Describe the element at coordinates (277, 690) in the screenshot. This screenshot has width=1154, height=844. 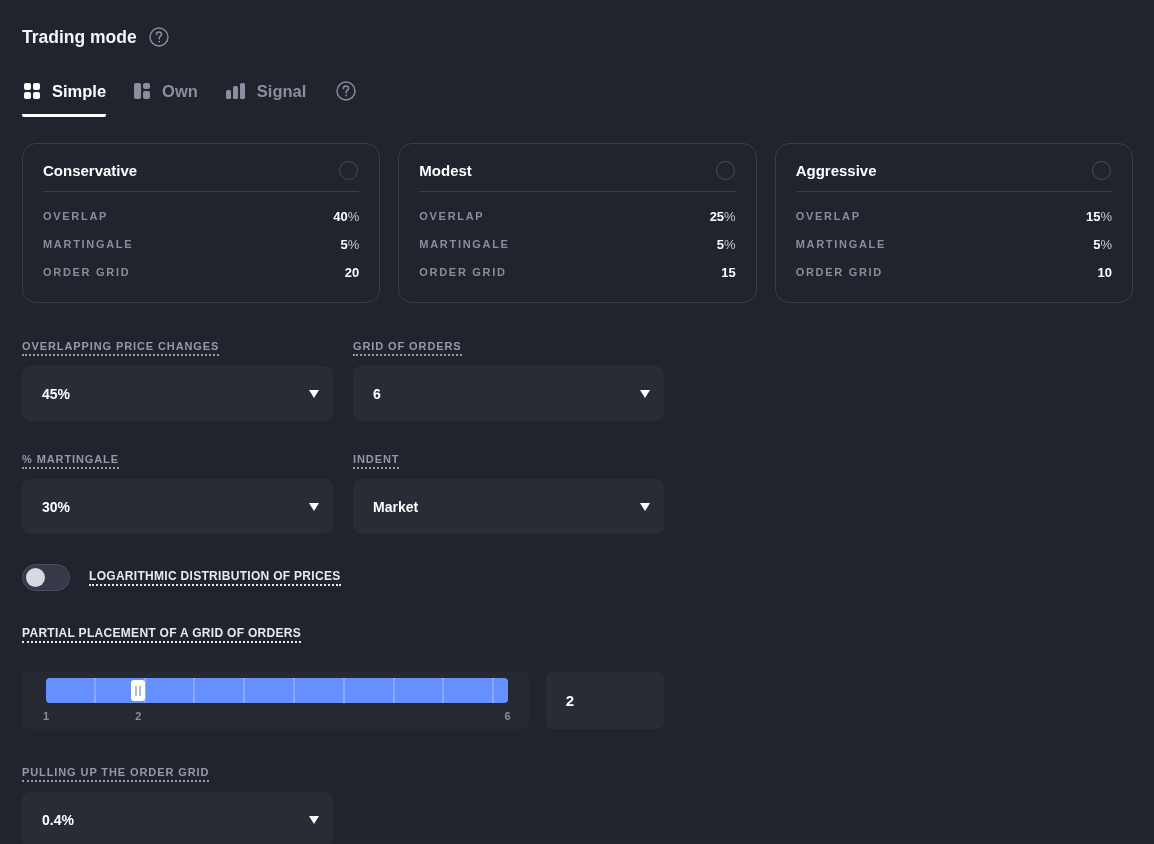
I see `slider-track` at that location.